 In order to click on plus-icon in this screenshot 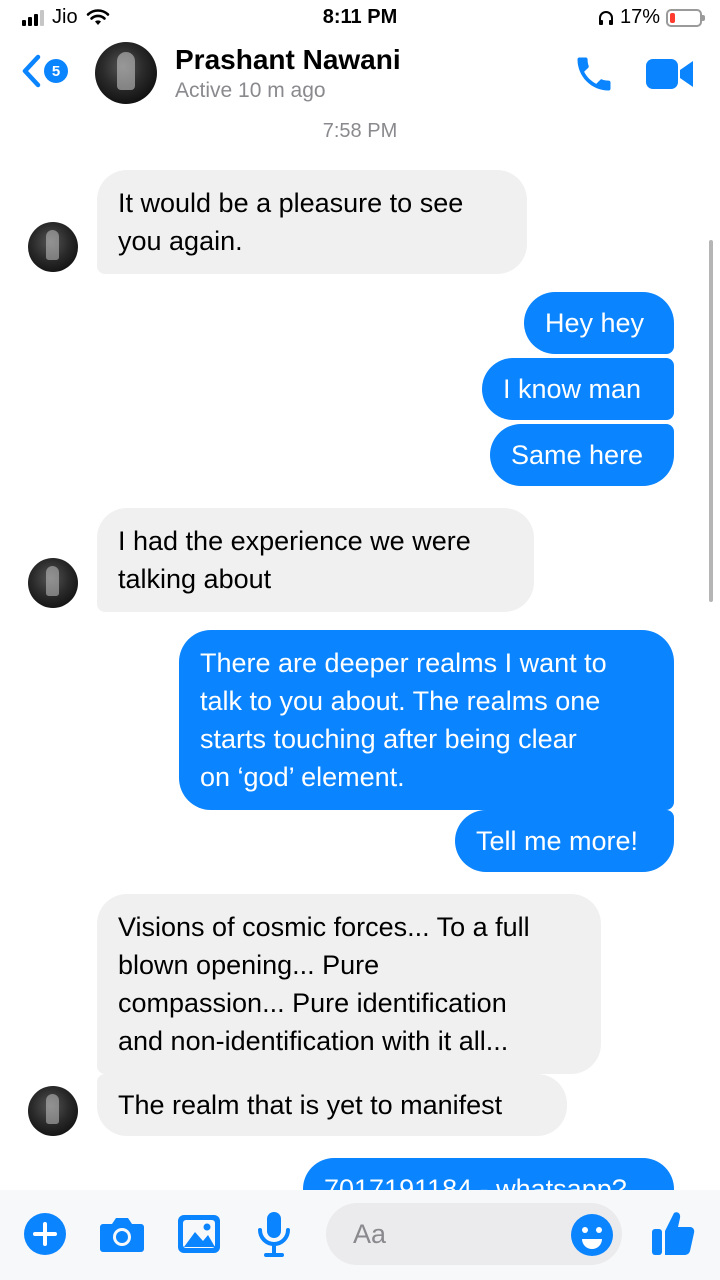, I will do `click(45, 1234)`.